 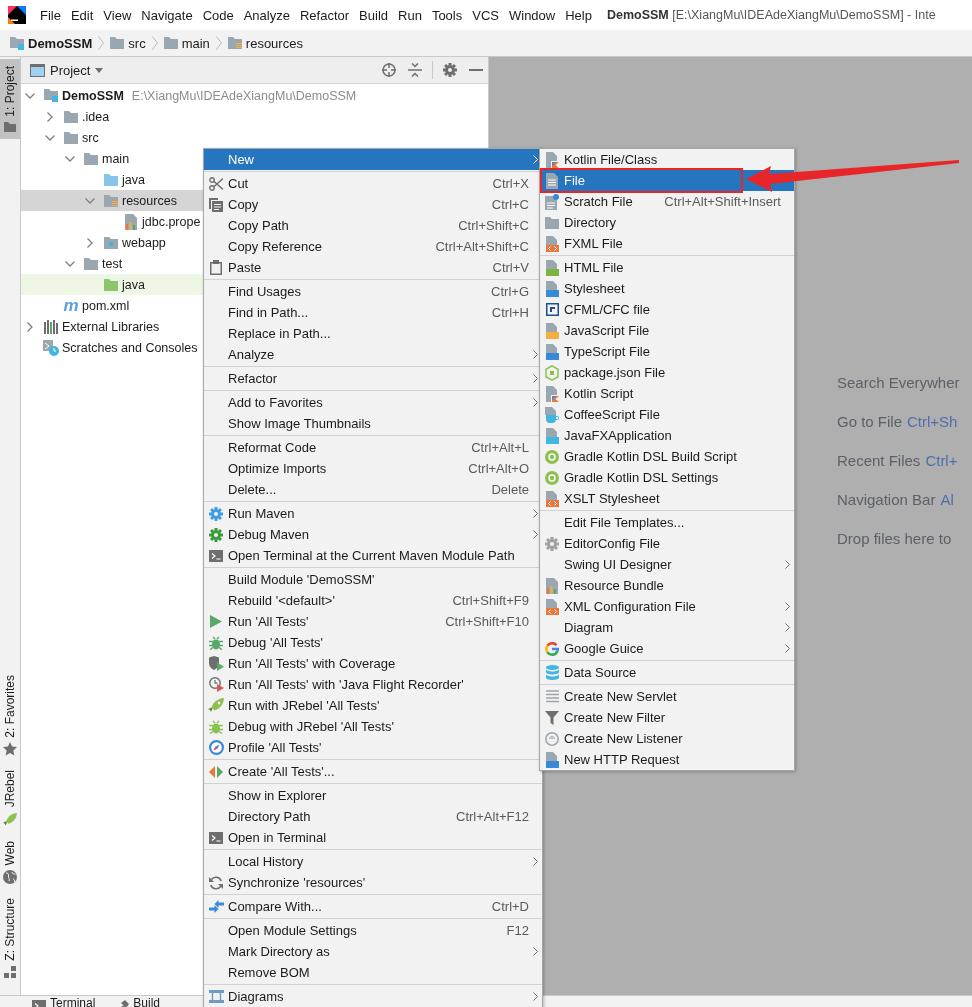 What do you see at coordinates (932, 422) in the screenshot?
I see `shortcut-text: Ctrl+Sh` at bounding box center [932, 422].